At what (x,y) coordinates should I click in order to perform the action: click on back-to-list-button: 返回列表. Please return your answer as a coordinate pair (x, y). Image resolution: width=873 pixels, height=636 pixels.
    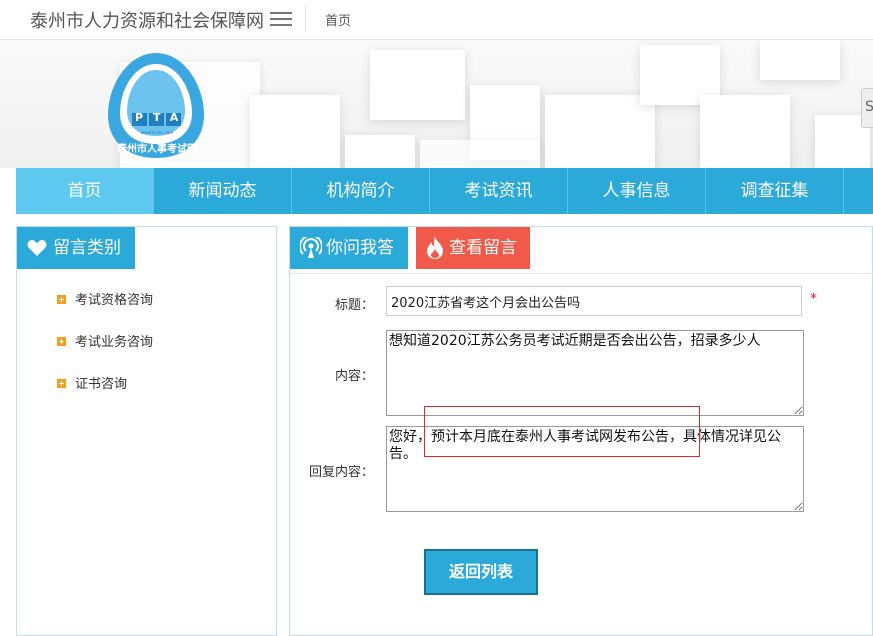
    Looking at the image, I should click on (481, 572).